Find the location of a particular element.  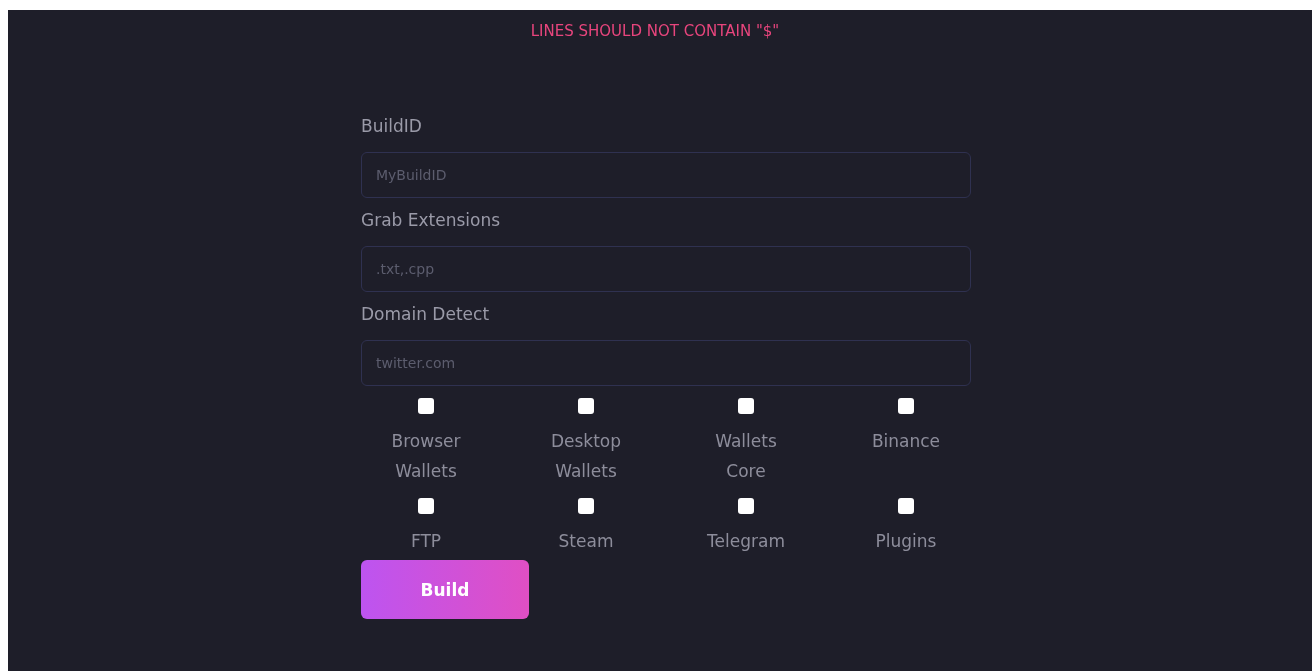

checkbox-label: FTP is located at coordinates (426, 541).